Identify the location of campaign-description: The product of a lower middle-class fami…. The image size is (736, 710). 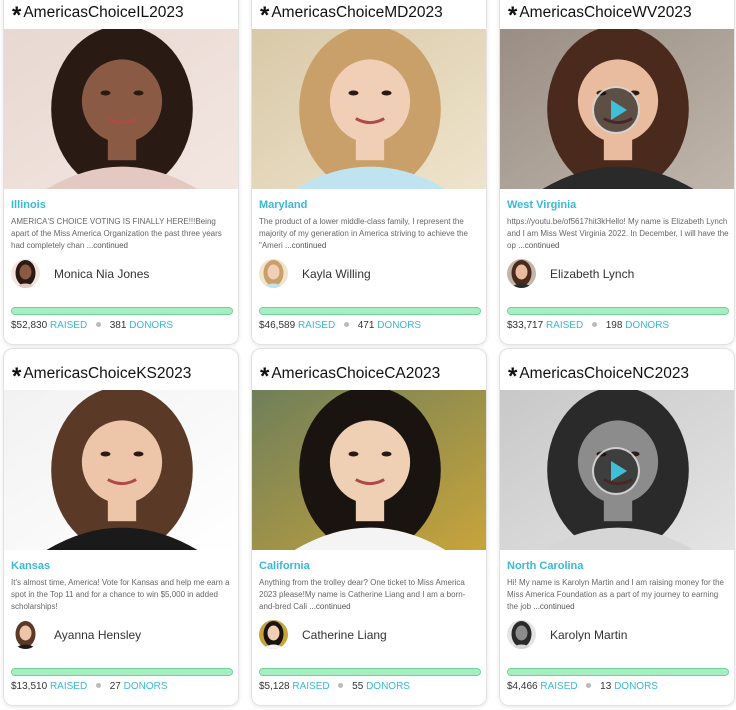
(370, 234).